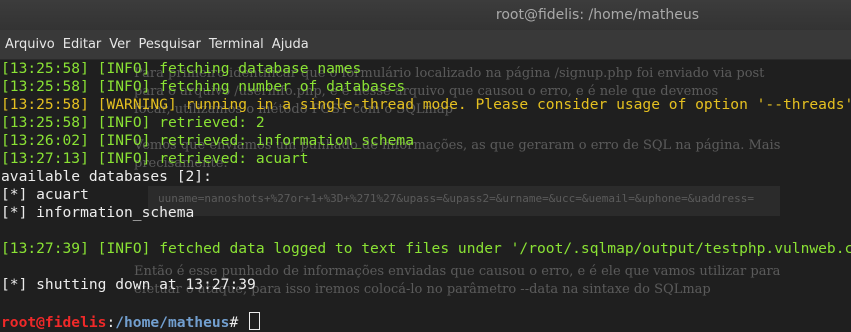 This screenshot has width=851, height=332. What do you see at coordinates (426, 321) in the screenshot?
I see `shell-prompt: root@fidelis:/home/matheus#` at bounding box center [426, 321].